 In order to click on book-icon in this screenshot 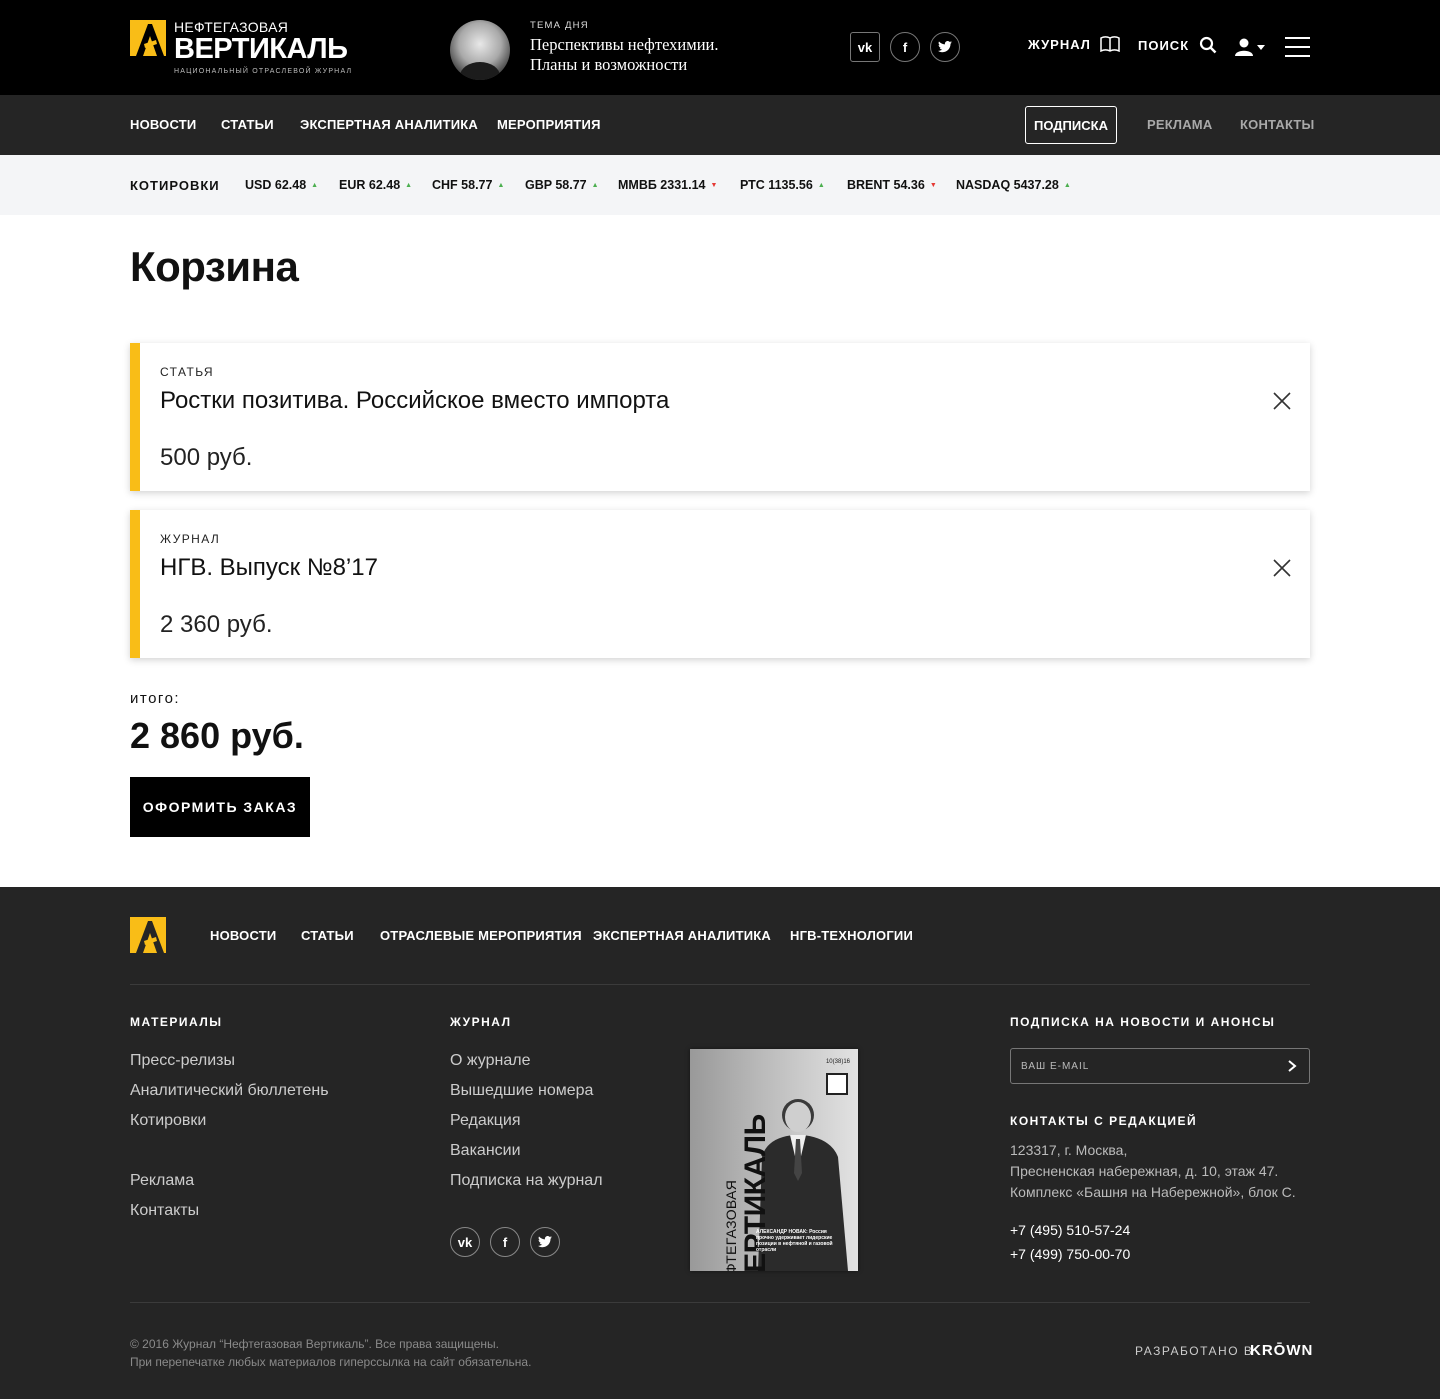, I will do `click(1110, 44)`.